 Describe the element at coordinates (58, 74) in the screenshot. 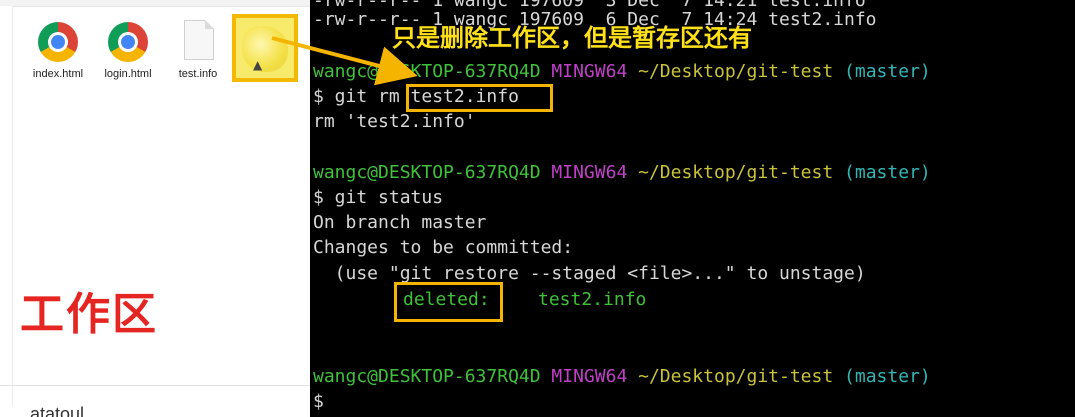

I see `file-label: index.html` at that location.